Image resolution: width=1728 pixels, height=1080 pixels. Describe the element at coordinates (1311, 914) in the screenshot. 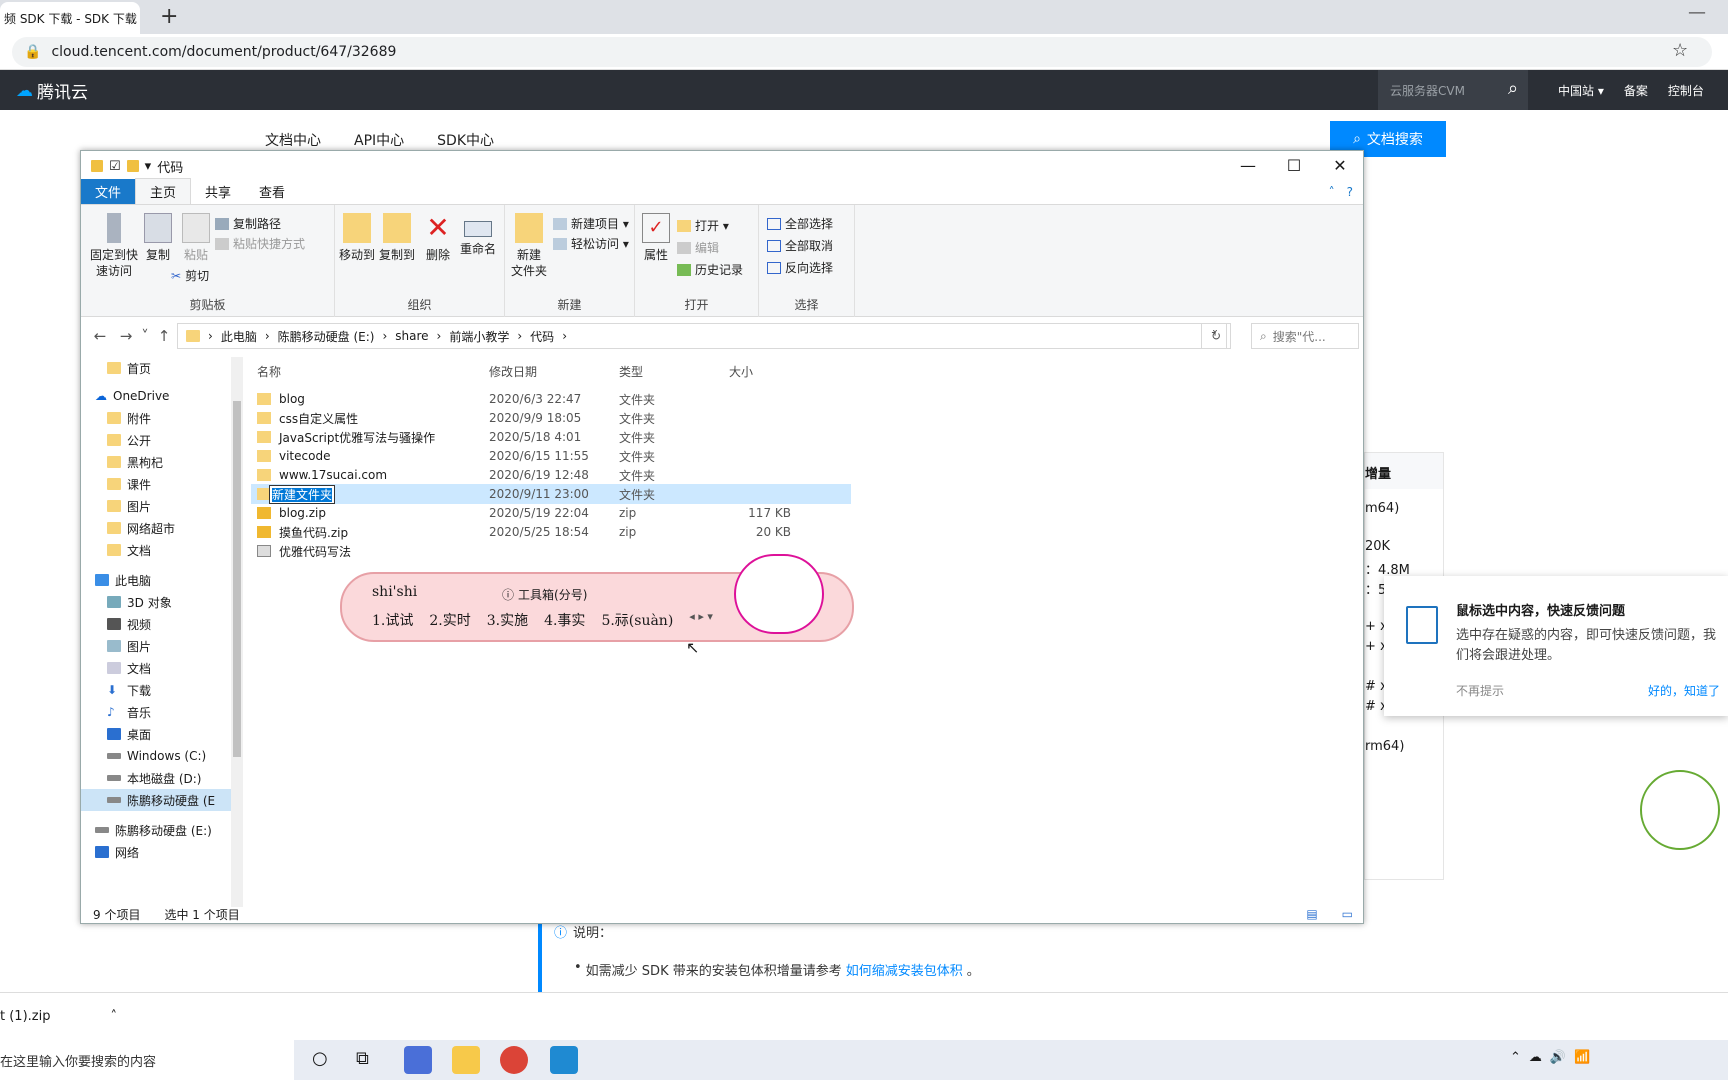

I see `details-view-icon: ▤` at that location.